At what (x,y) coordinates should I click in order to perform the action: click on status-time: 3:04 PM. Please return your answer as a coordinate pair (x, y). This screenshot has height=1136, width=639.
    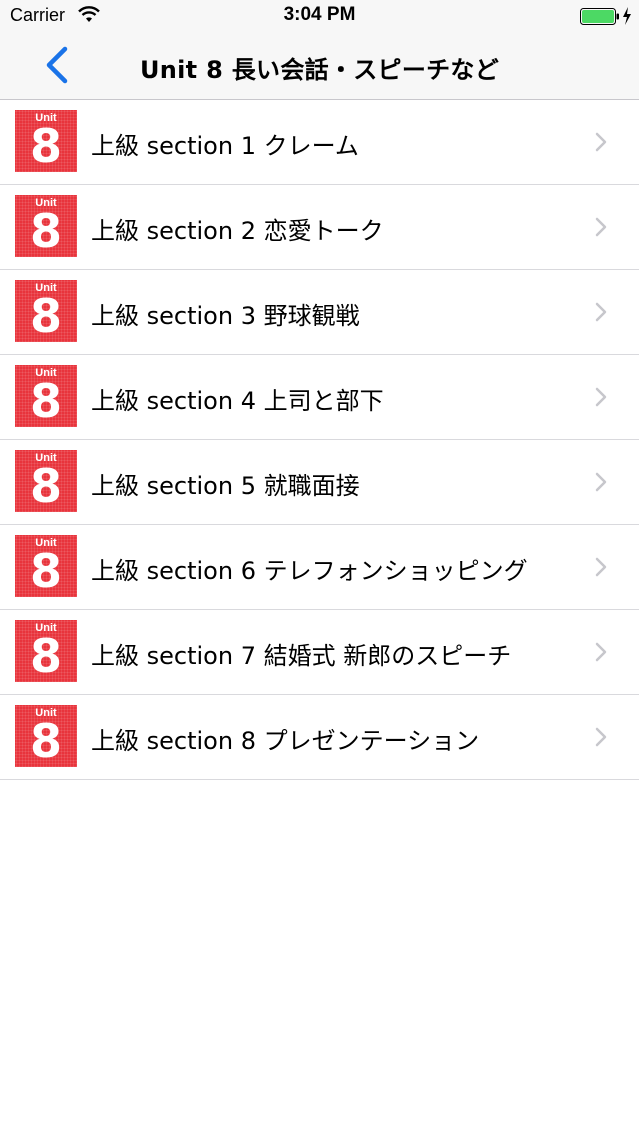
    Looking at the image, I should click on (319, 14).